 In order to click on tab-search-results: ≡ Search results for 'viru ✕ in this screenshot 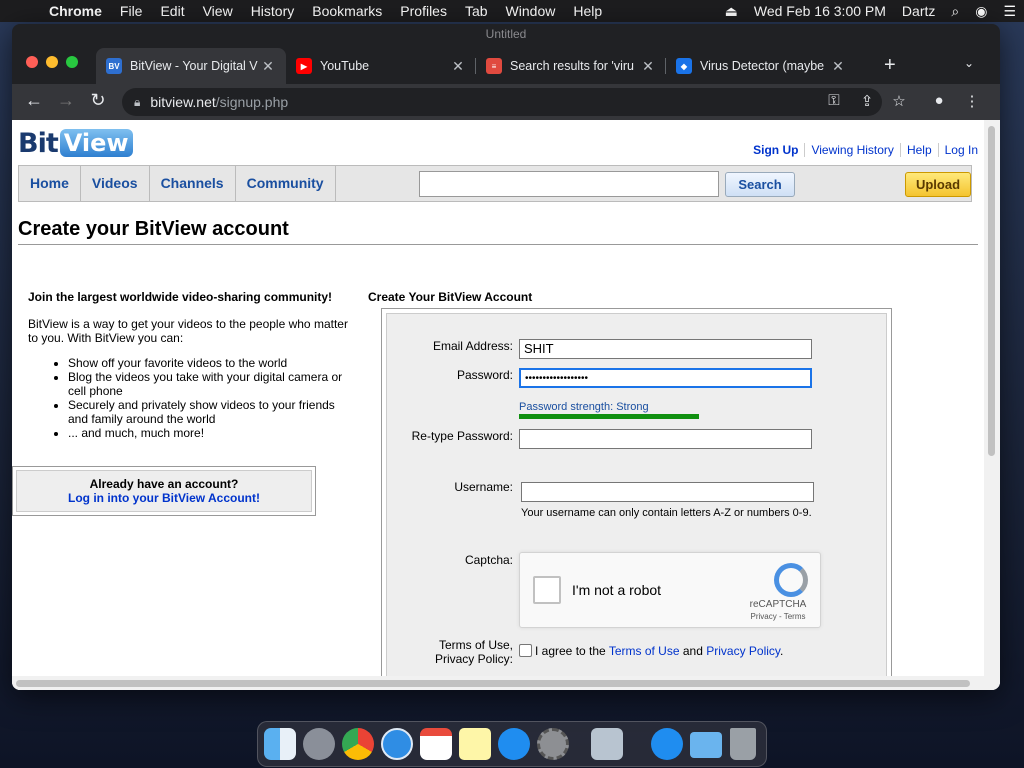, I will do `click(571, 66)`.